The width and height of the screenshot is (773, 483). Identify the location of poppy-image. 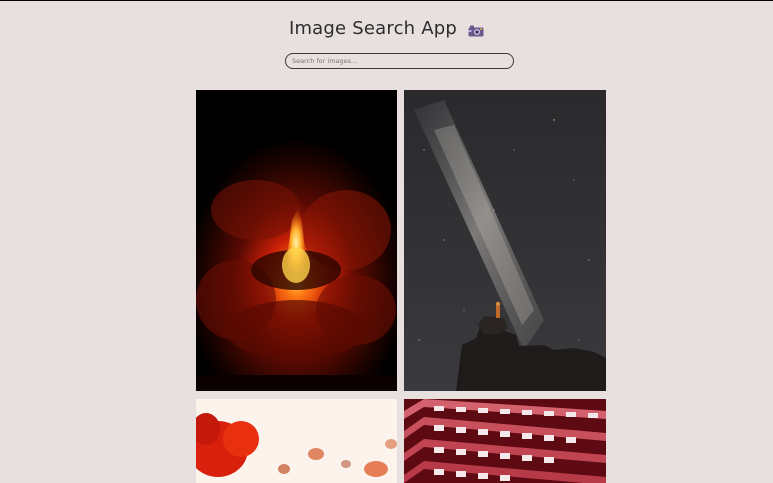
(296, 441).